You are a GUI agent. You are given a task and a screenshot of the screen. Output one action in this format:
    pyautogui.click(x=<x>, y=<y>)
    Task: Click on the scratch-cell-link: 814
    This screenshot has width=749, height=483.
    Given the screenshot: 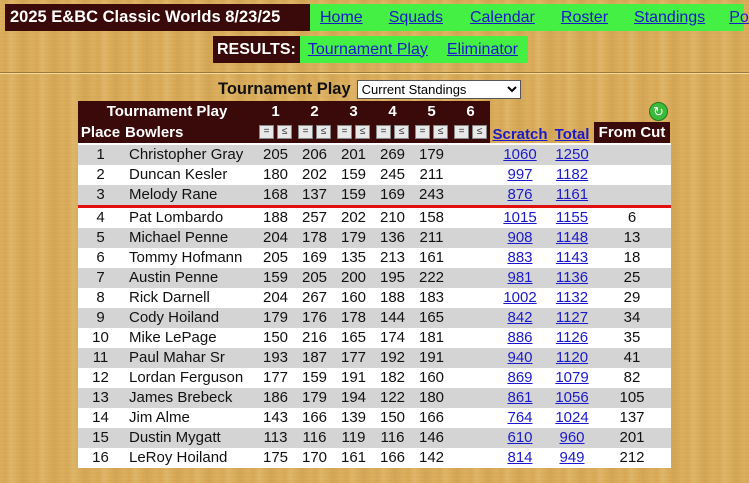 What is the action you would take?
    pyautogui.click(x=519, y=457)
    